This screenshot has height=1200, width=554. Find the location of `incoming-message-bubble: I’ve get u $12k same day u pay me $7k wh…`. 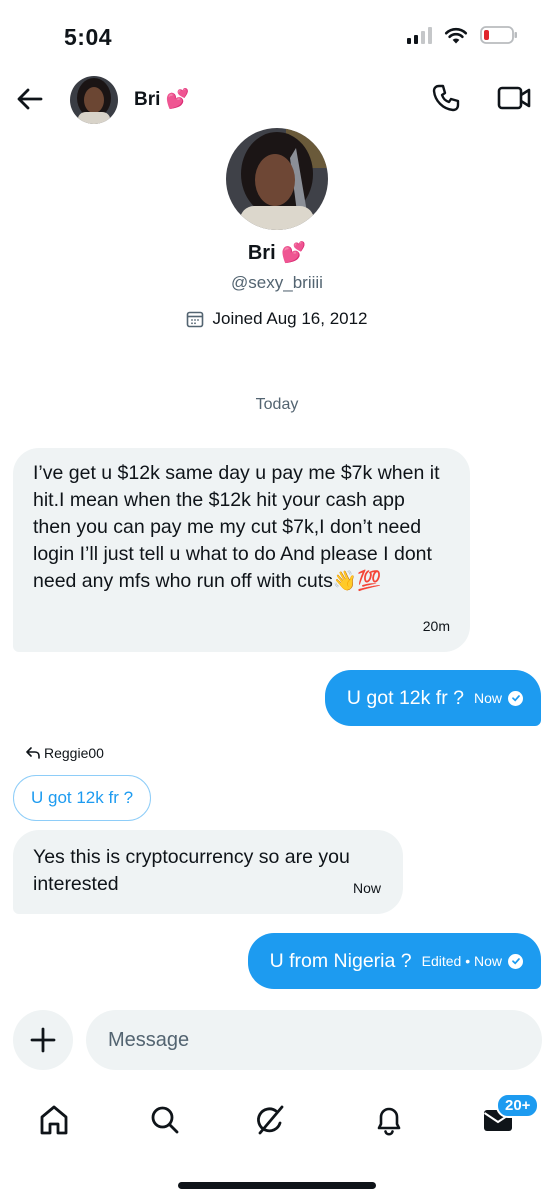

incoming-message-bubble: I’ve get u $12k same day u pay me $7k wh… is located at coordinates (241, 550).